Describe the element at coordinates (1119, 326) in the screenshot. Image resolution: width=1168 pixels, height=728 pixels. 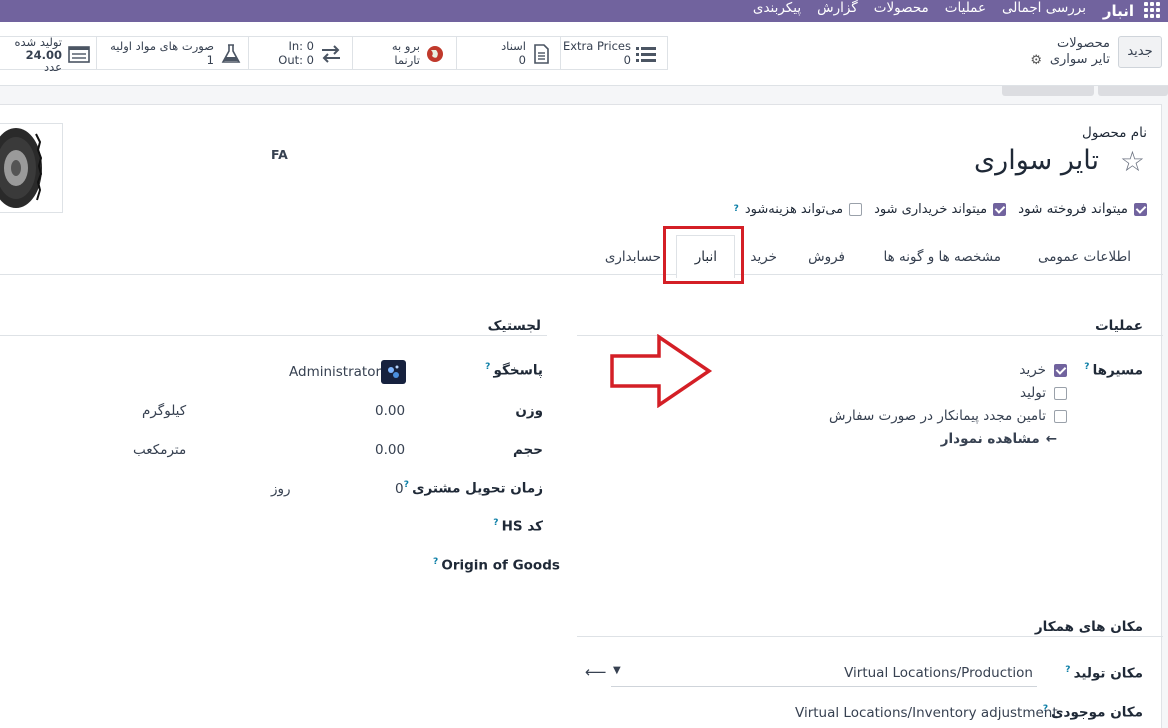
I see `operations-title: عملیات` at that location.